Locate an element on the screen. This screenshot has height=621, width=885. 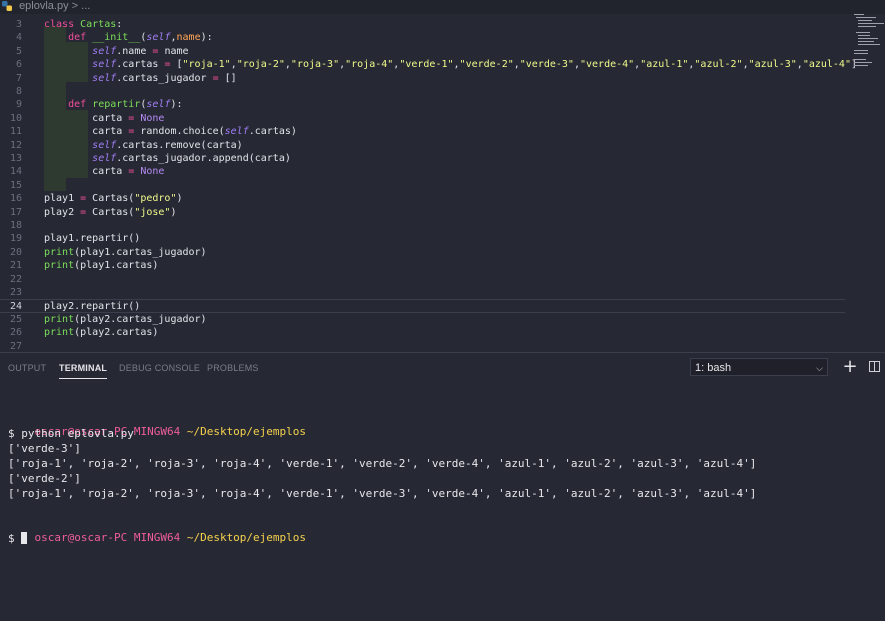
line-number: 11 is located at coordinates (15, 132).